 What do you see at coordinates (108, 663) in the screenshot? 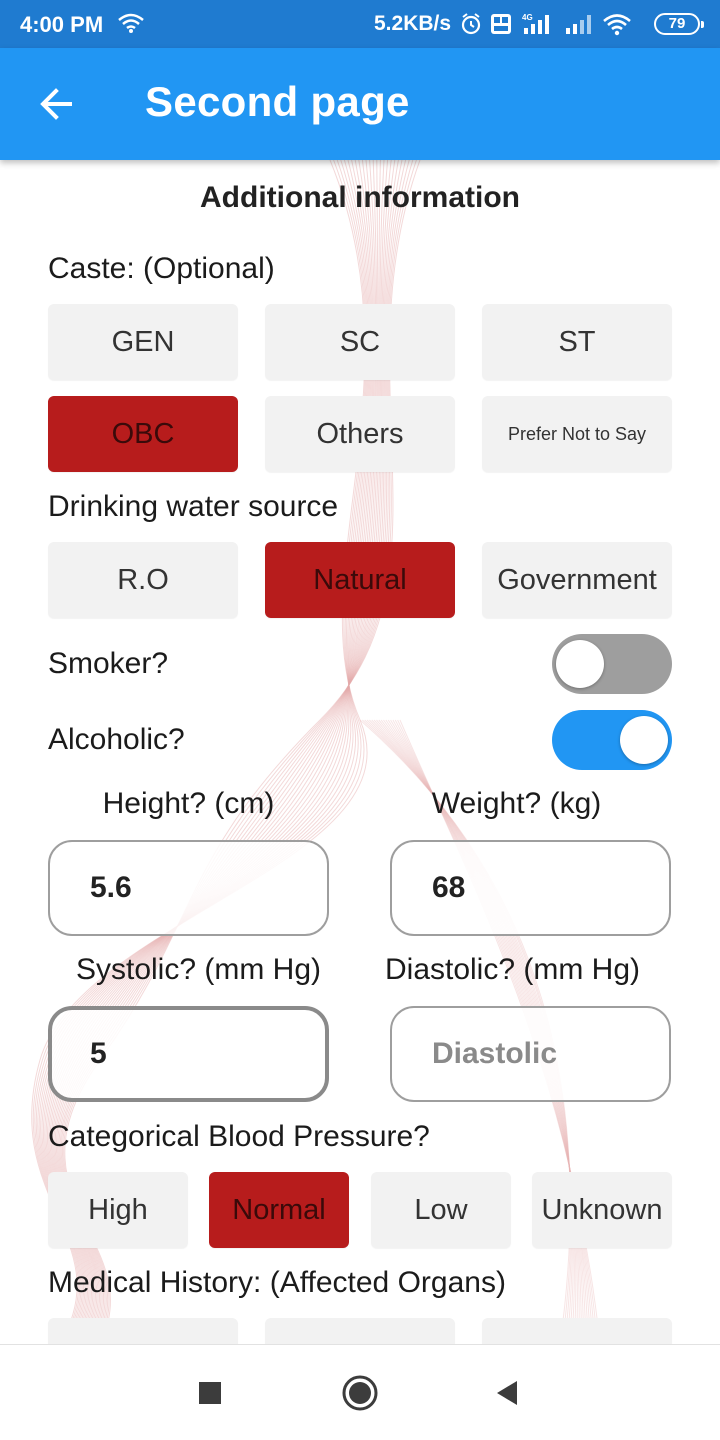
I see `smoker-label: Smoker?` at bounding box center [108, 663].